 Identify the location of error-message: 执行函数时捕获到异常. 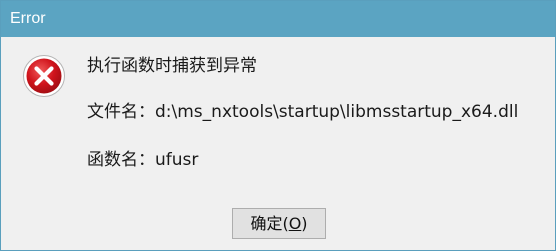
(172, 66).